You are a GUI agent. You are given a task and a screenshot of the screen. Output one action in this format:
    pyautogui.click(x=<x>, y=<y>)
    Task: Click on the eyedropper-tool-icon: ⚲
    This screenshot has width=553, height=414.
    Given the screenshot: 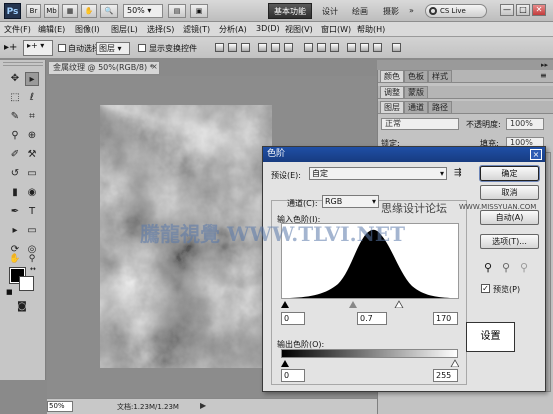 What is the action you would take?
    pyautogui.click(x=15, y=136)
    